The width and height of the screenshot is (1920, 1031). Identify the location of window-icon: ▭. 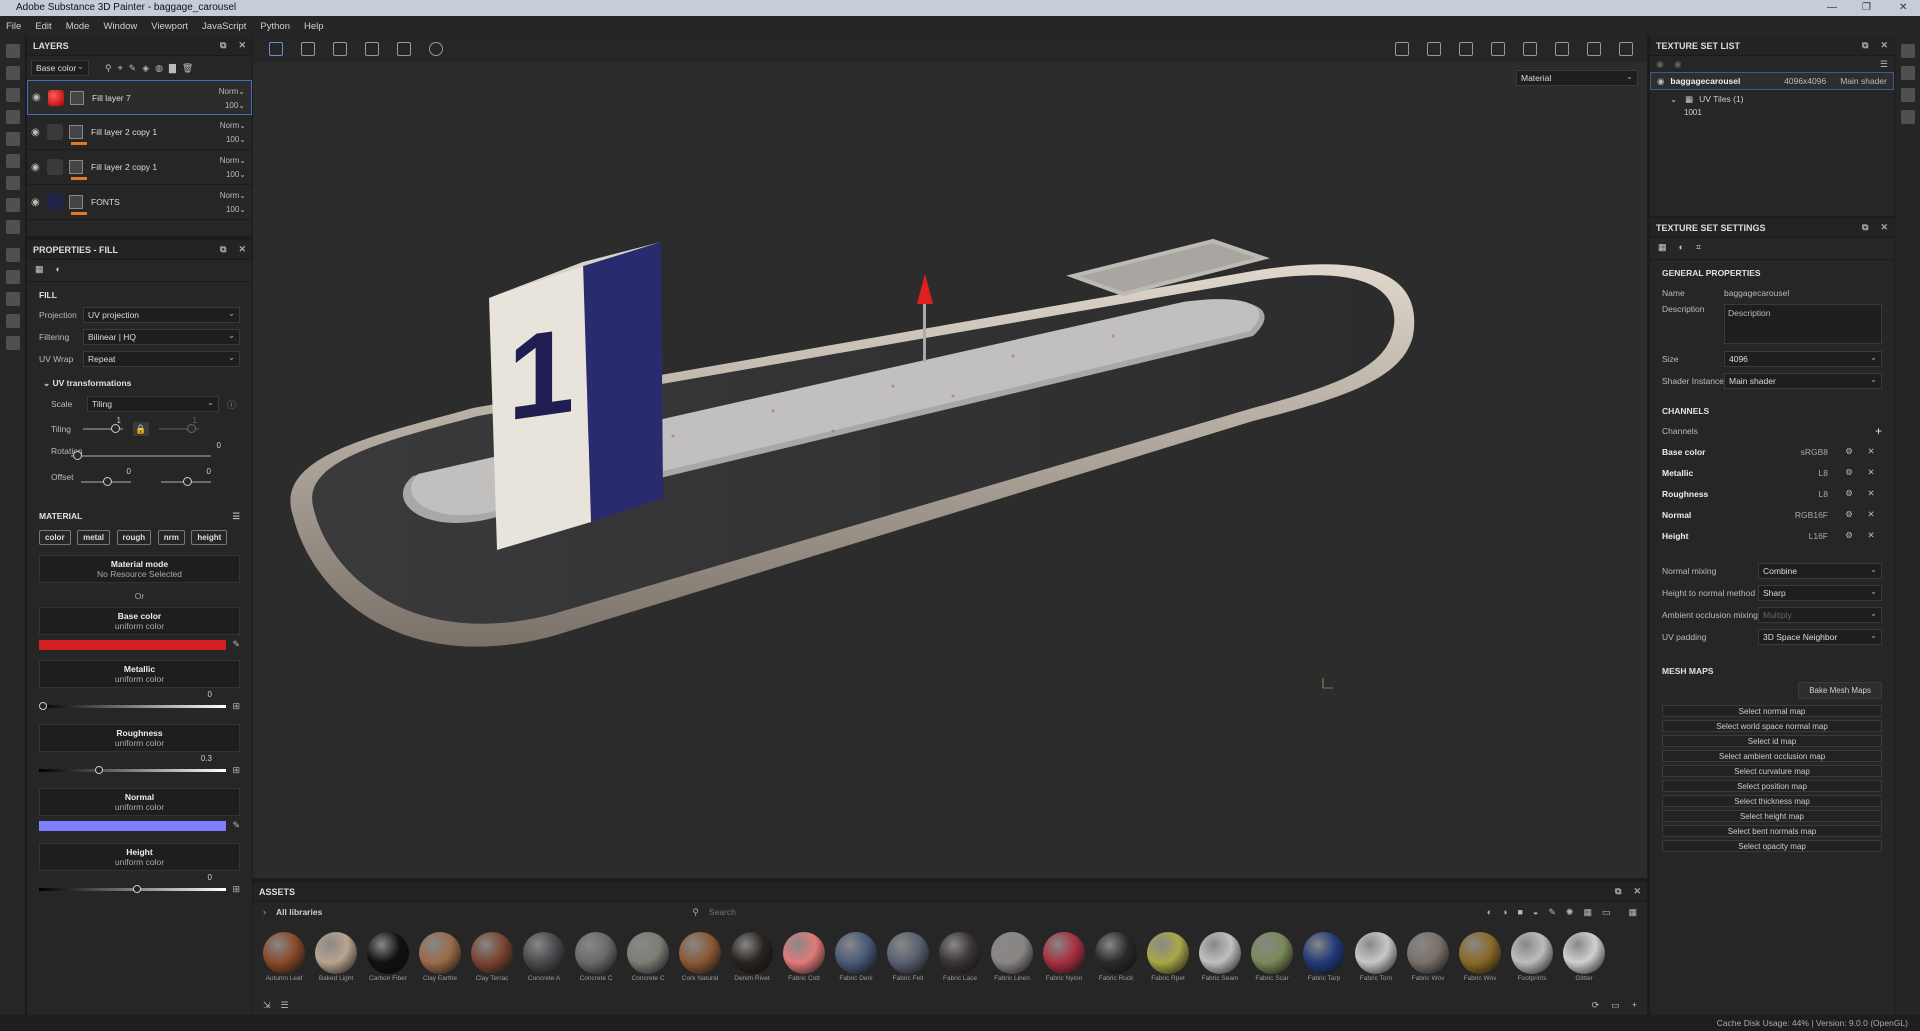
(1615, 1005).